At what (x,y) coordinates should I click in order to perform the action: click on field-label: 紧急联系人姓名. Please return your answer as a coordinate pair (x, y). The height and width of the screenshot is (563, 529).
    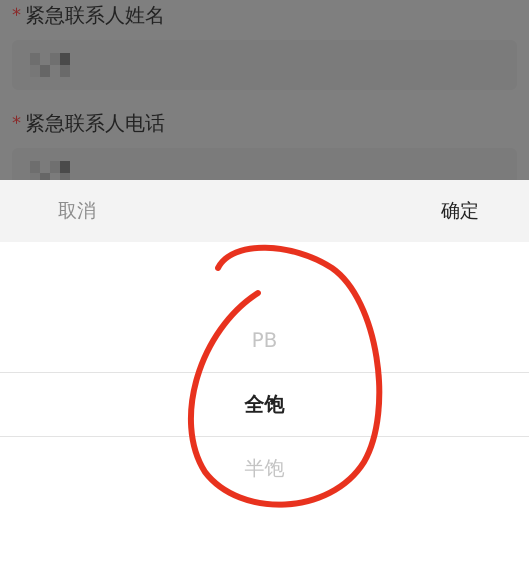
    Looking at the image, I should click on (95, 15).